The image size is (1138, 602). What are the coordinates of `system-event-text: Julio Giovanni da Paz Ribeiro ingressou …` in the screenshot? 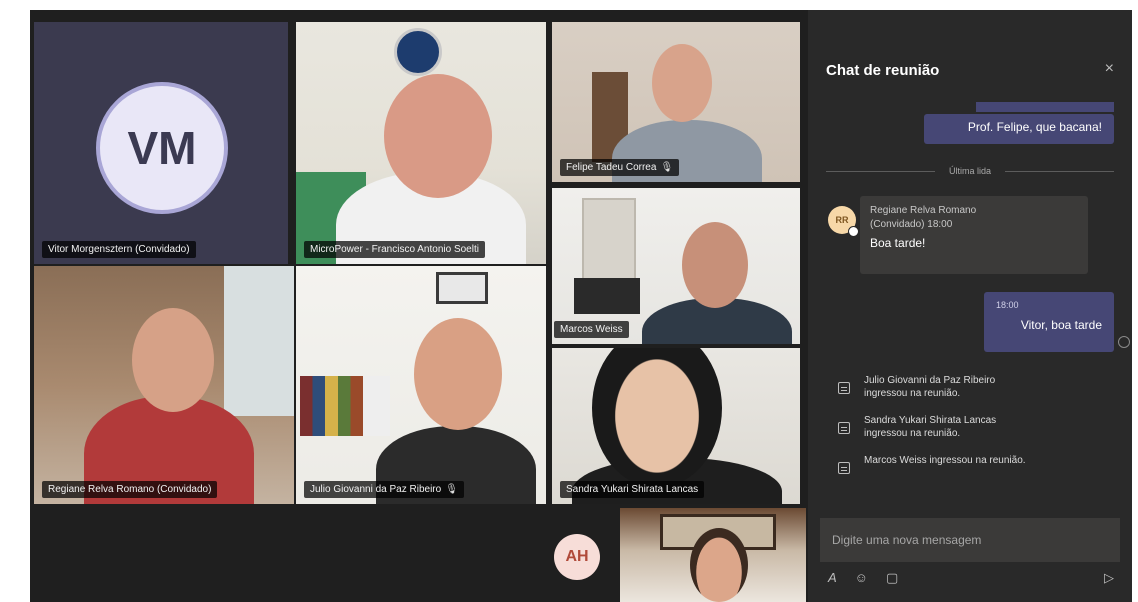 It's located at (930, 387).